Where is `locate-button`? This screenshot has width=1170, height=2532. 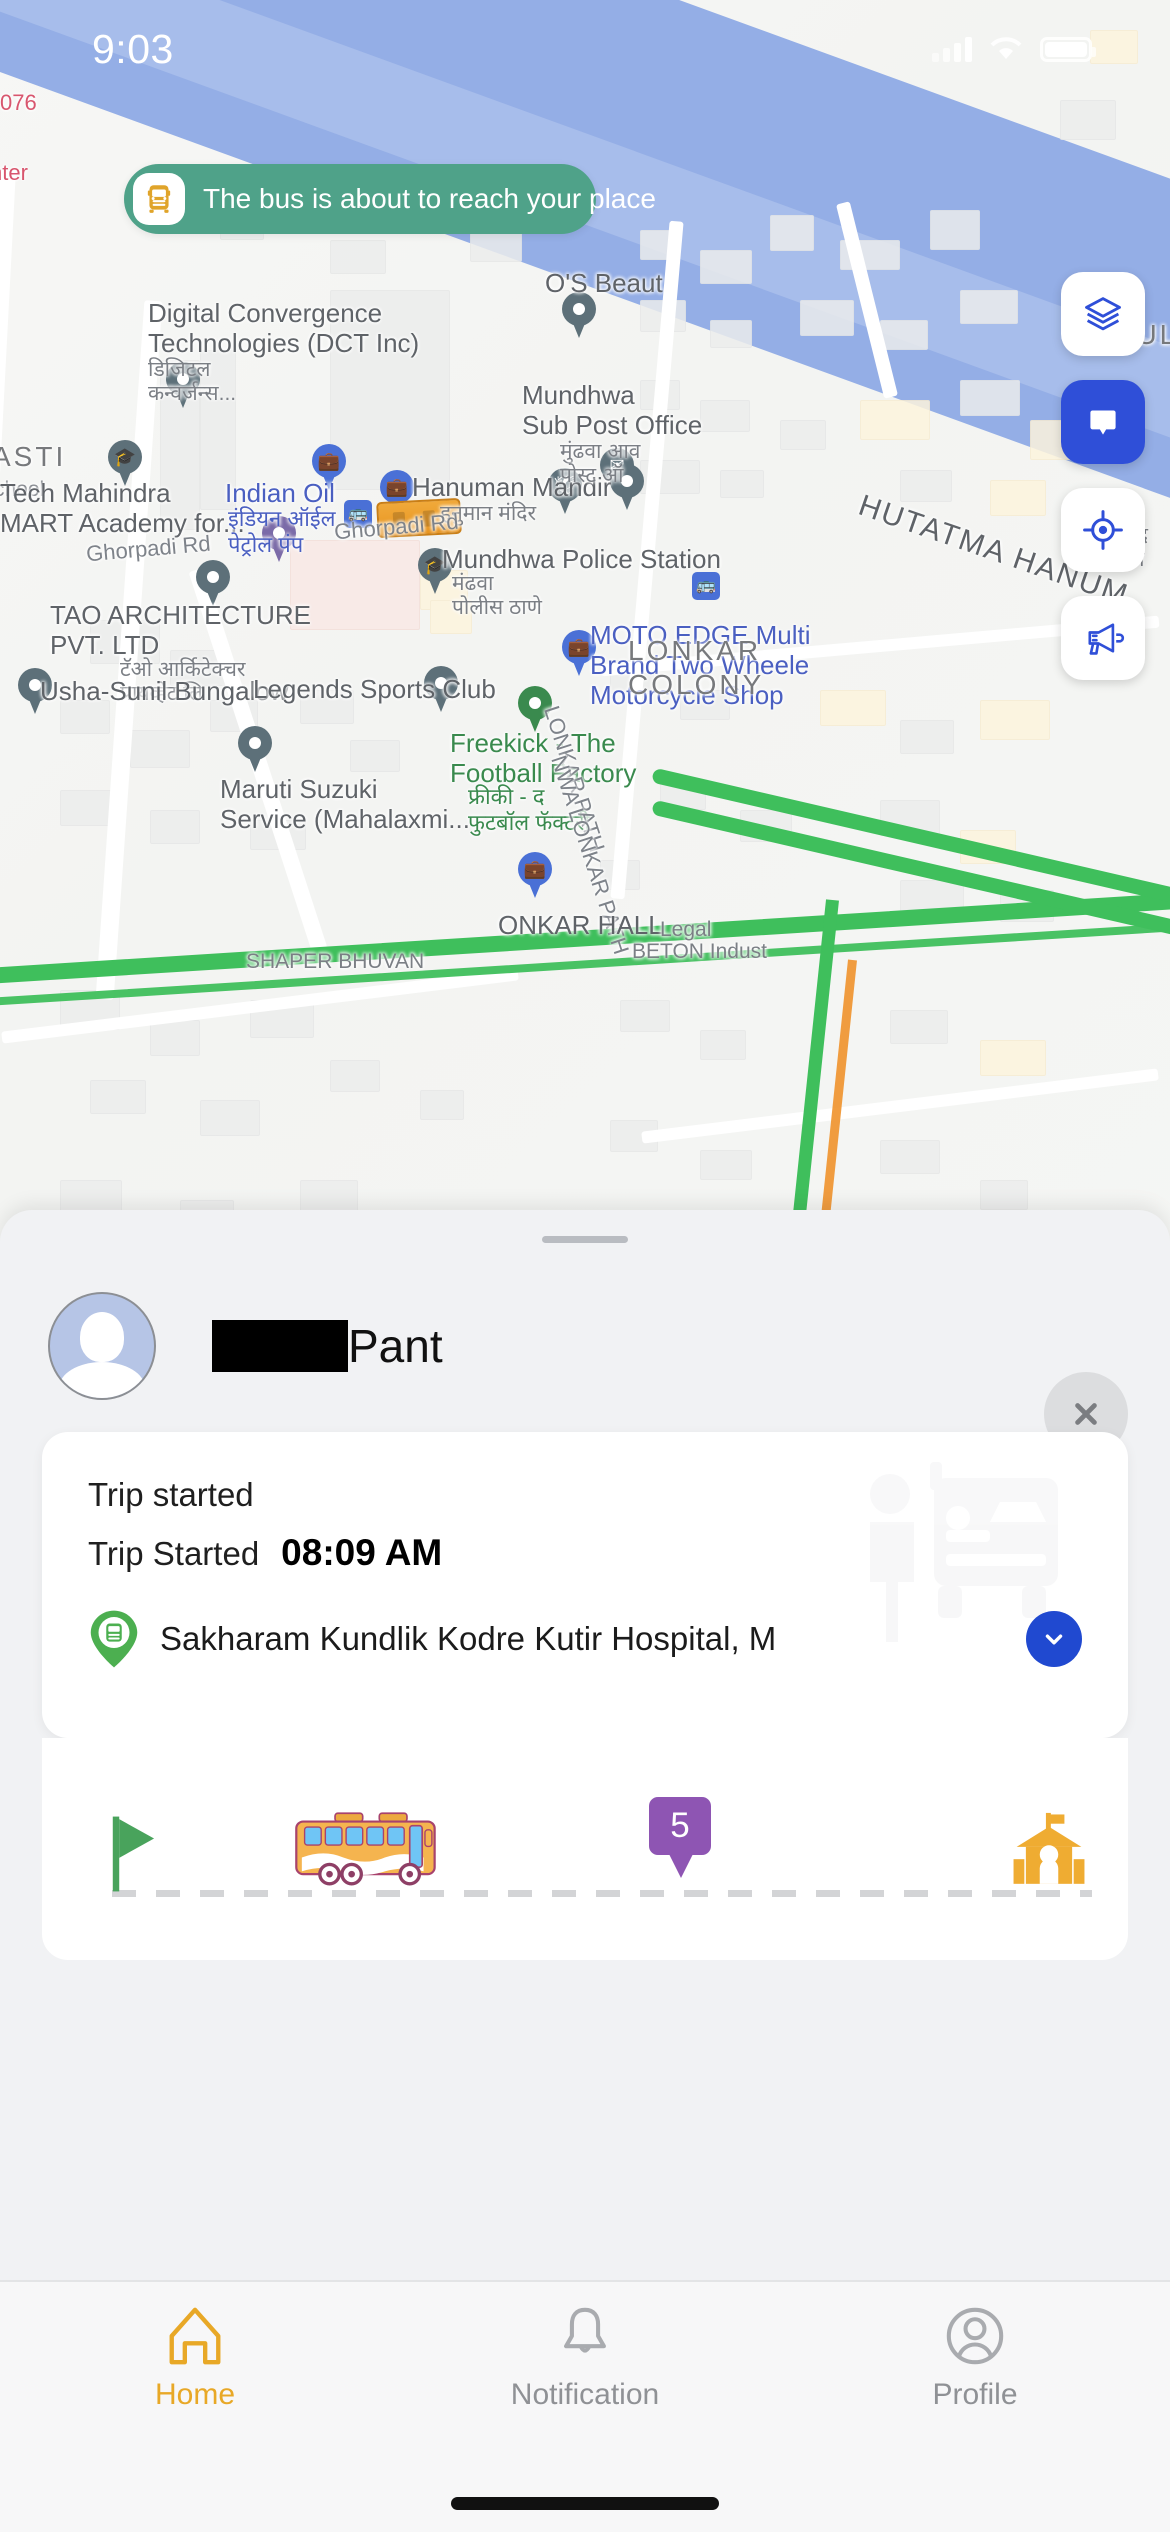 locate-button is located at coordinates (1103, 530).